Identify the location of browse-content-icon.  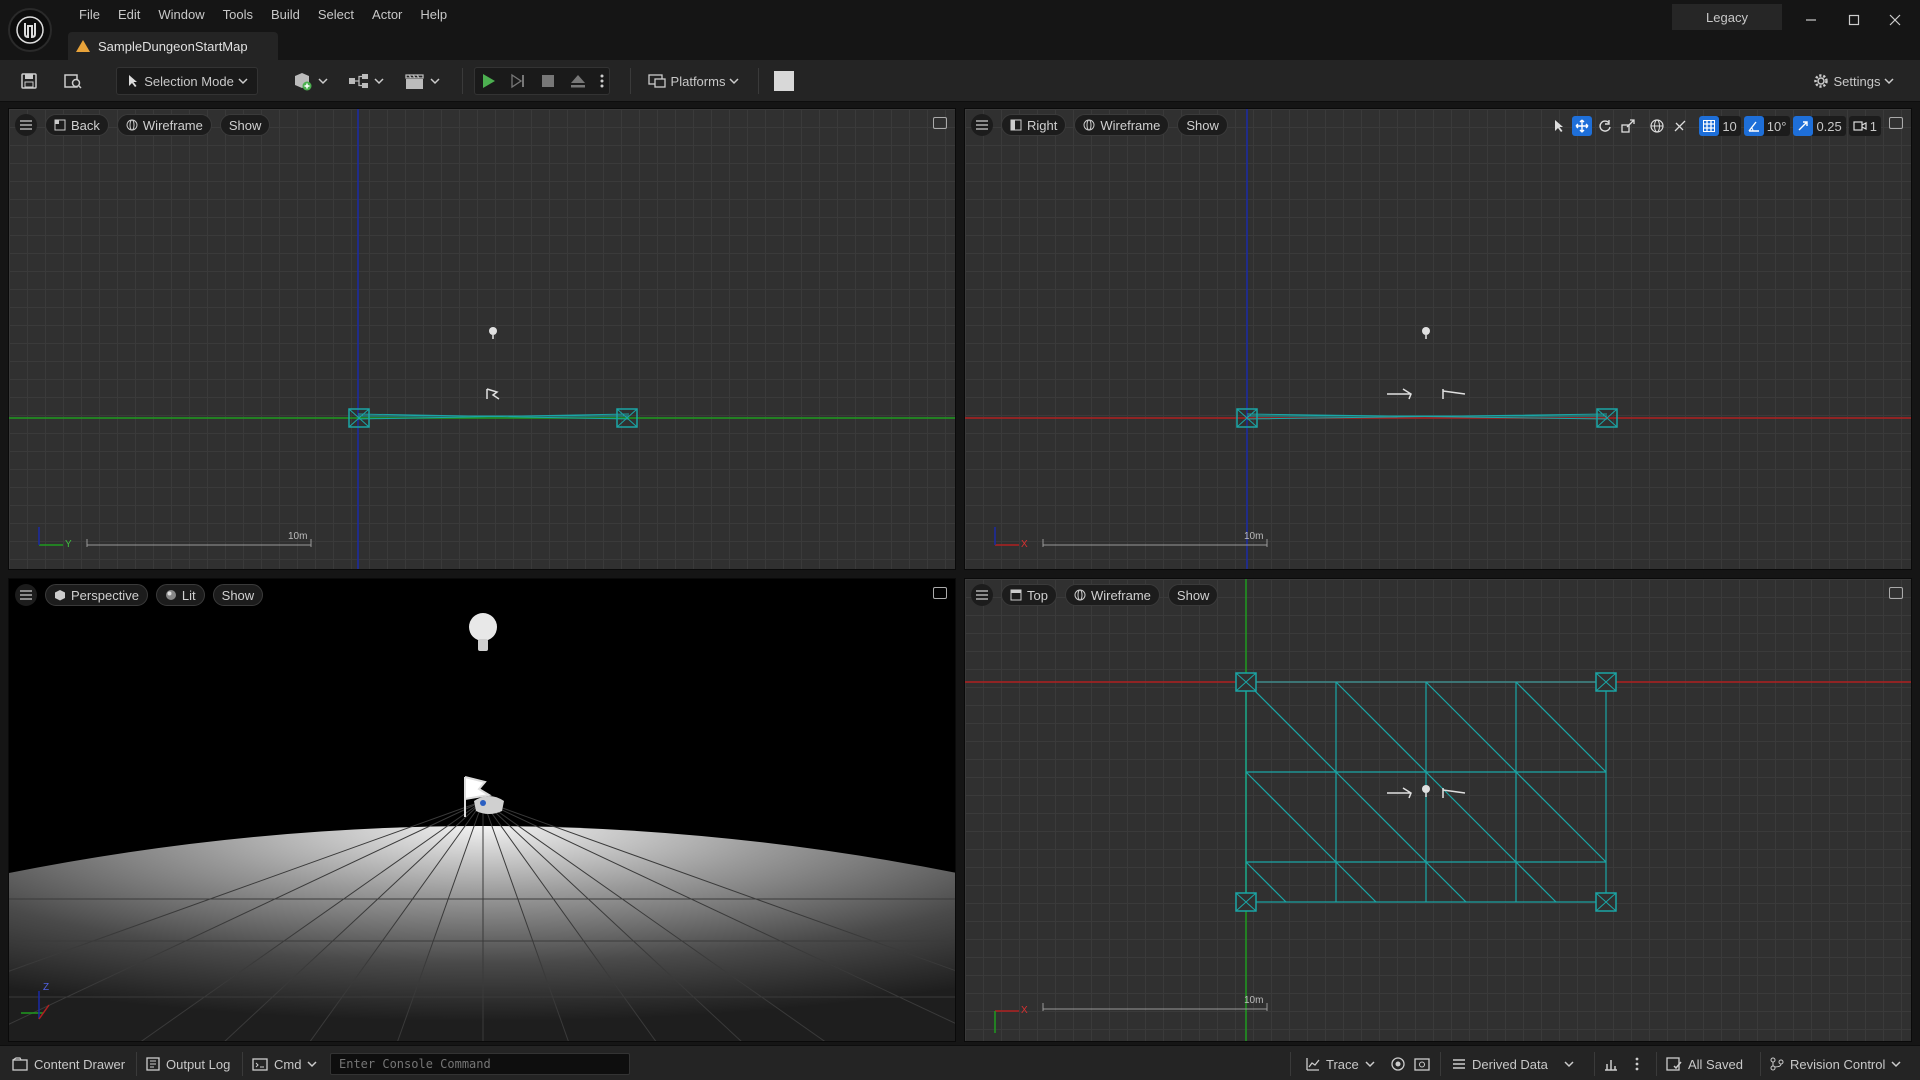
(73, 81).